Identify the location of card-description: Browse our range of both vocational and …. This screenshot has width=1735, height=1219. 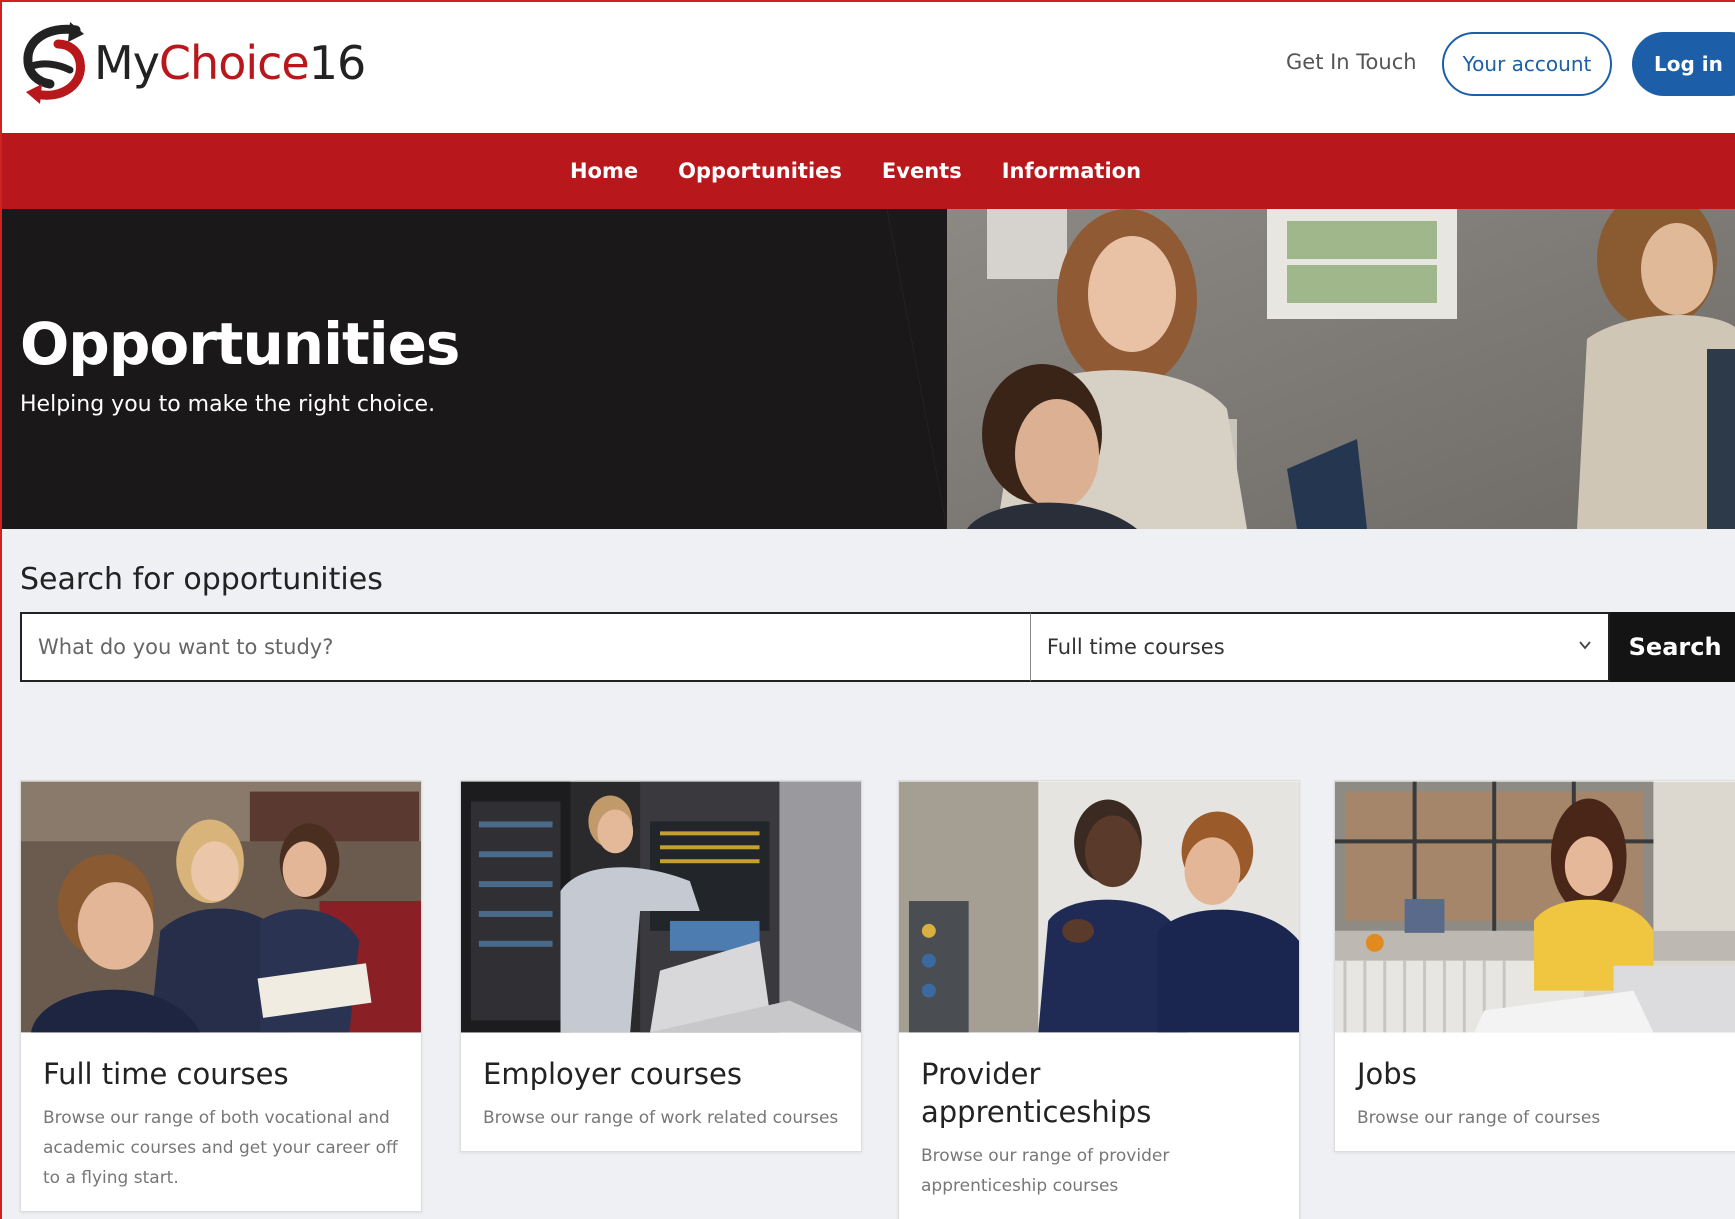
(220, 1148).